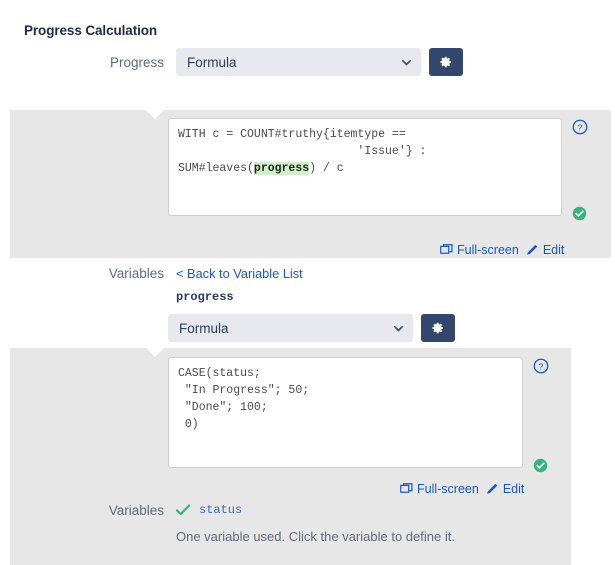  I want to click on inner-variables-label: Variables, so click(136, 510).